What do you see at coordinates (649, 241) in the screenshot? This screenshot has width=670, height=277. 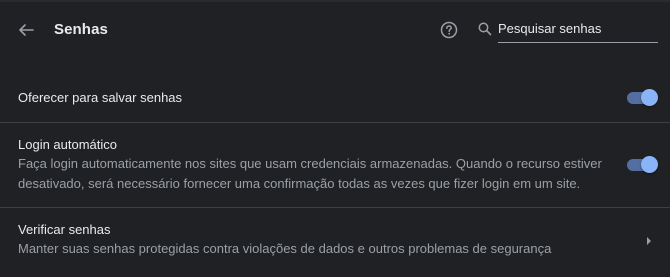 I see `chevron-right-icon` at bounding box center [649, 241].